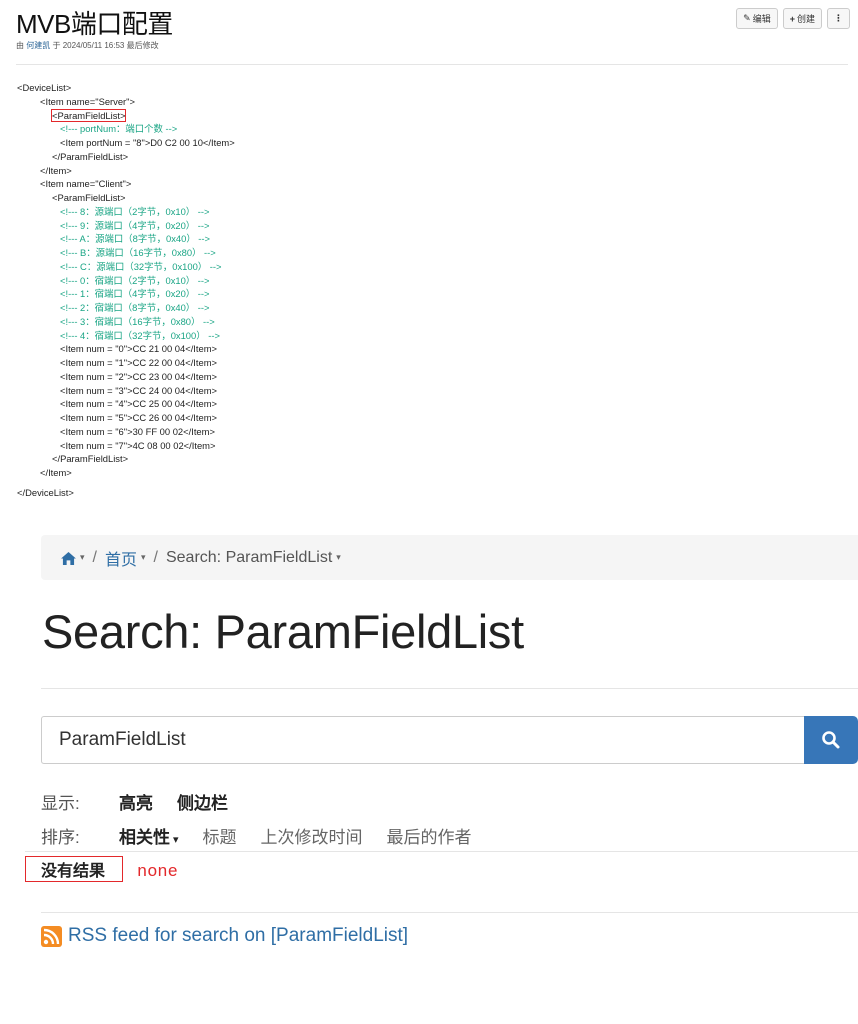 The width and height of the screenshot is (858, 1024). Describe the element at coordinates (429, 835) in the screenshot. I see `sort-last-author: 最后的作者` at that location.